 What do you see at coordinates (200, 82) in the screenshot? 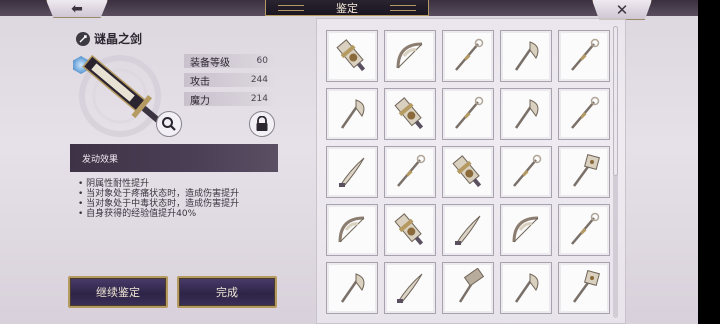
I see `stat-label: 攻击` at bounding box center [200, 82].